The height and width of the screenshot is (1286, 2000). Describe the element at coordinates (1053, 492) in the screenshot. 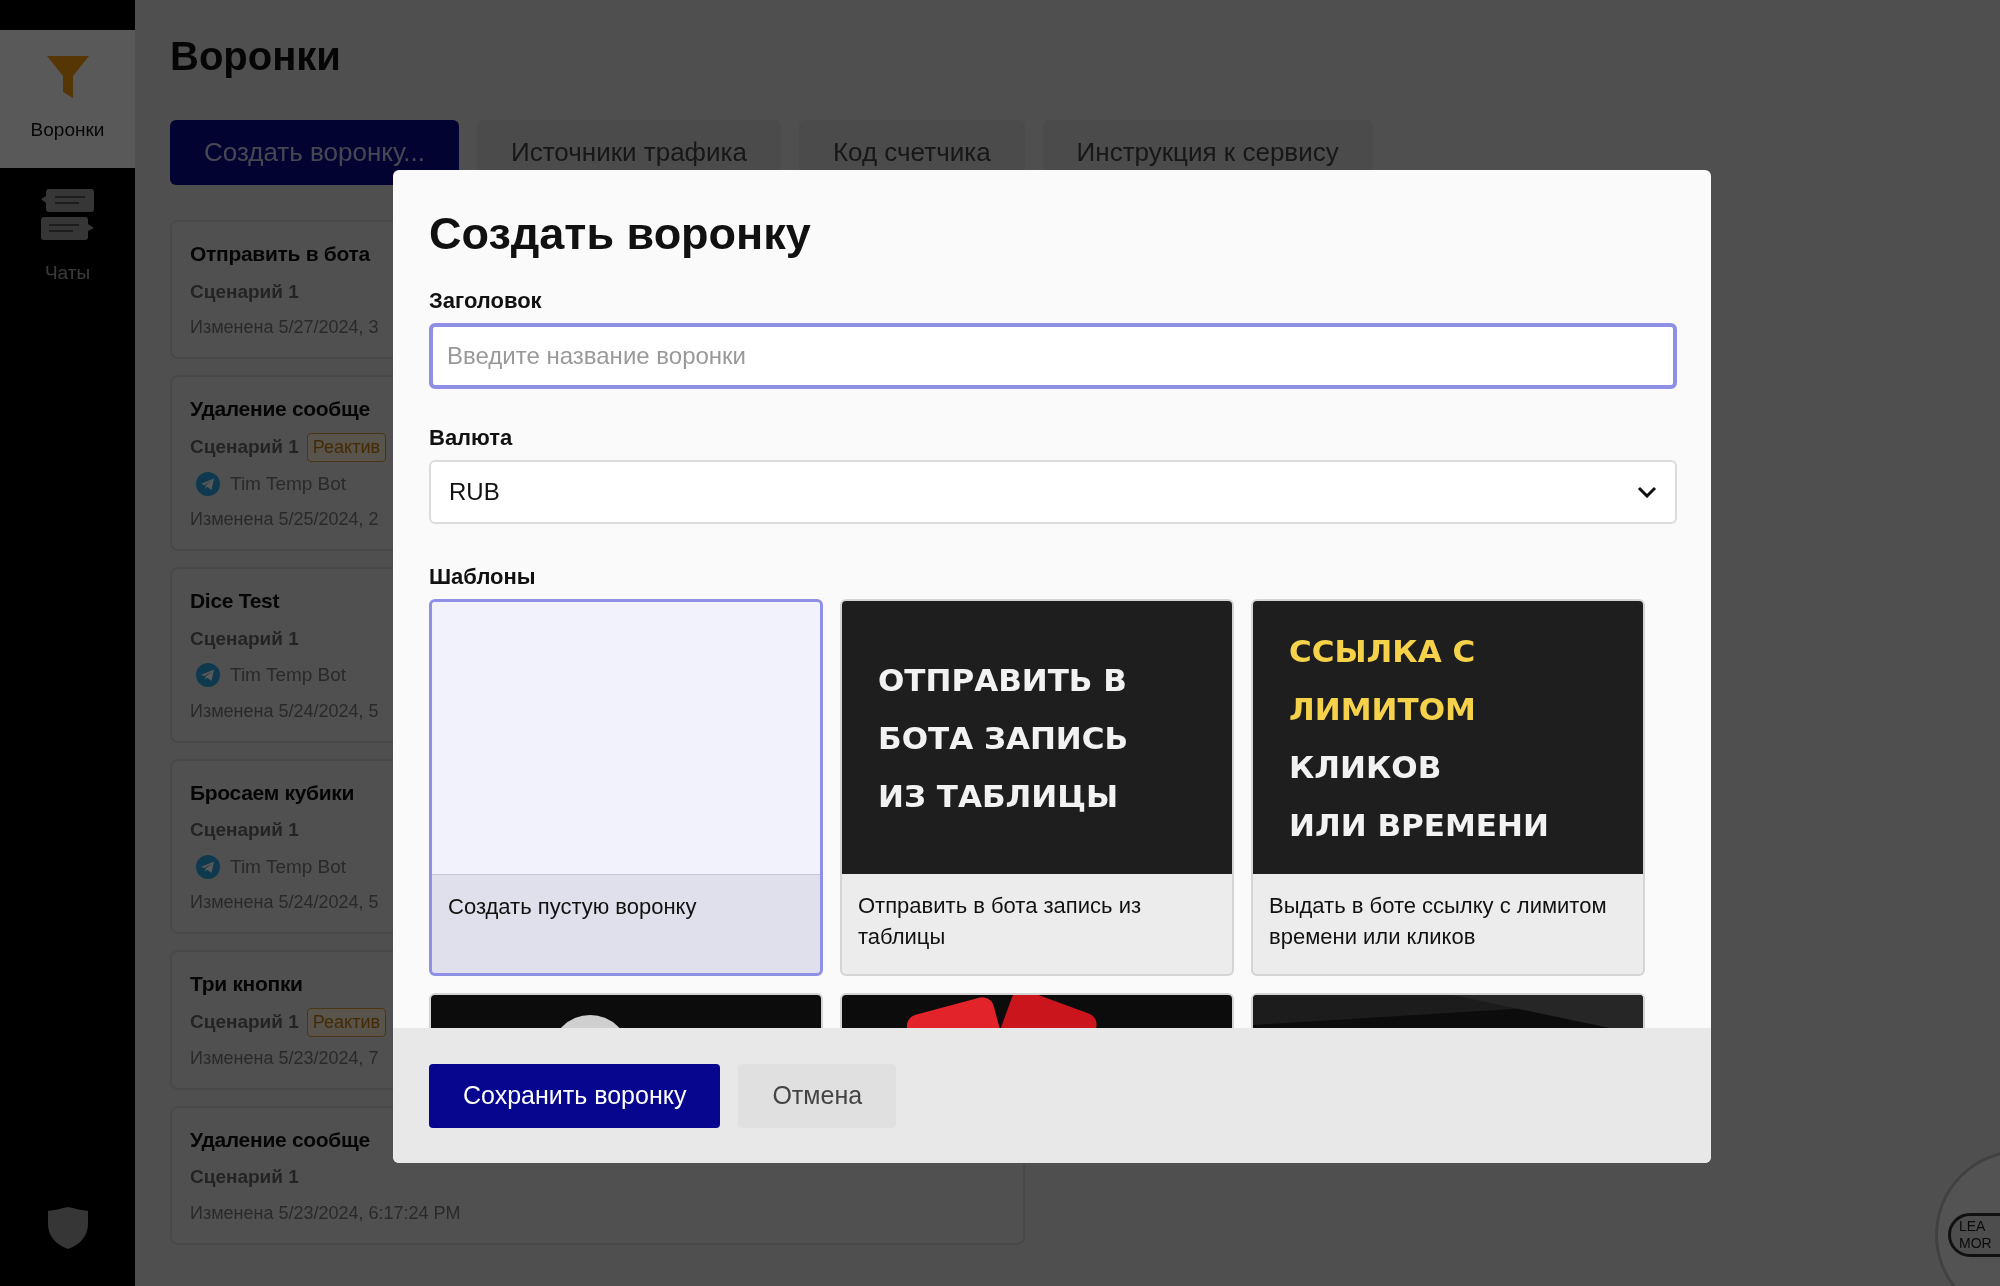

I see `currency-select: RUB` at that location.